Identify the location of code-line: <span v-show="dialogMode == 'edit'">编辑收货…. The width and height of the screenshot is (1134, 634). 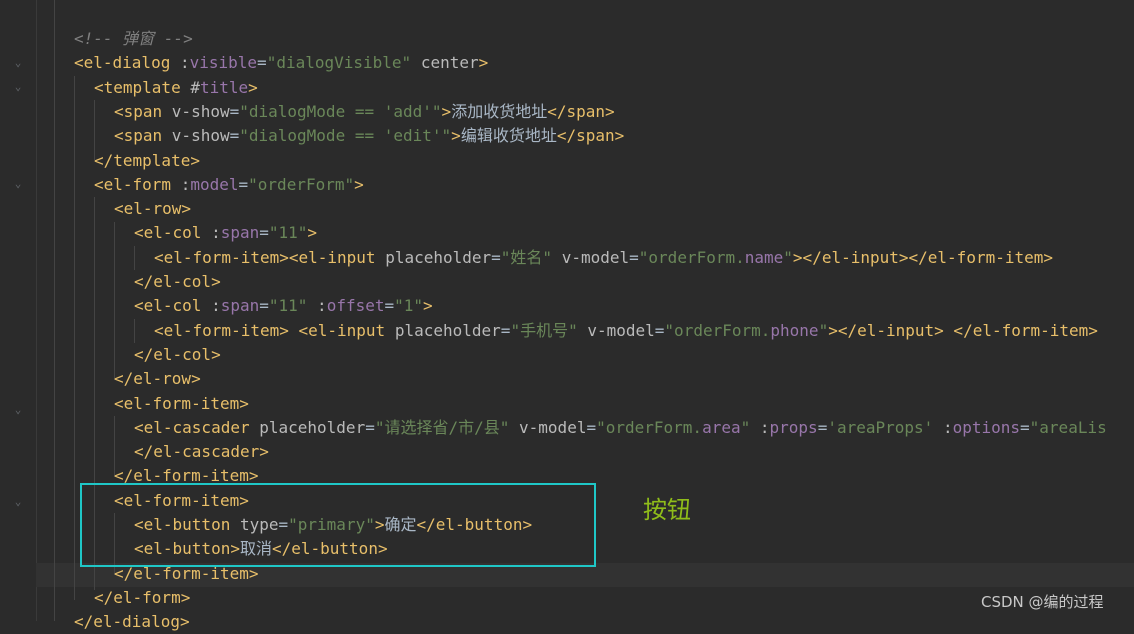
(369, 136).